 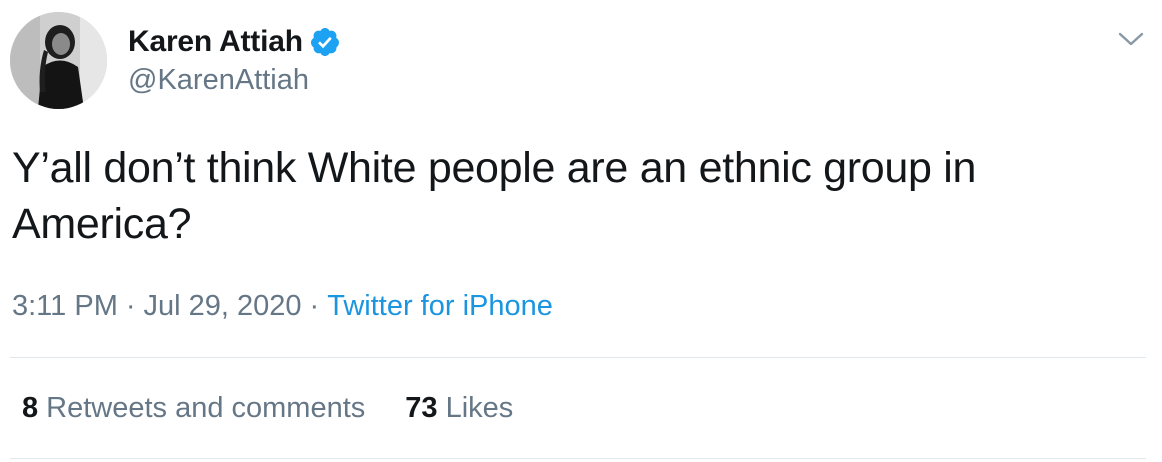 What do you see at coordinates (30, 408) in the screenshot?
I see `retweets-count: 8` at bounding box center [30, 408].